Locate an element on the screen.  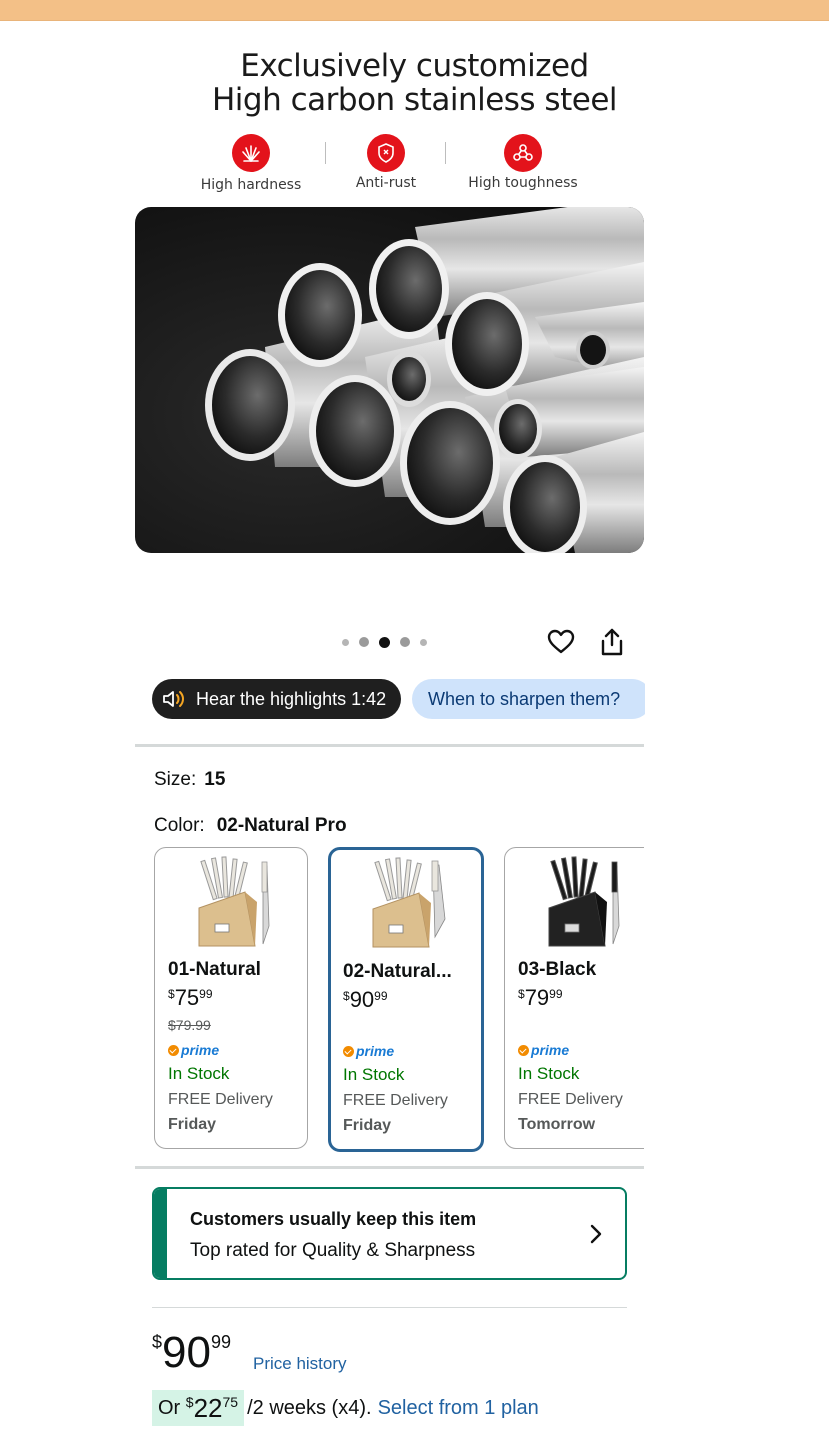
steel-pipes-image is located at coordinates (389, 380).